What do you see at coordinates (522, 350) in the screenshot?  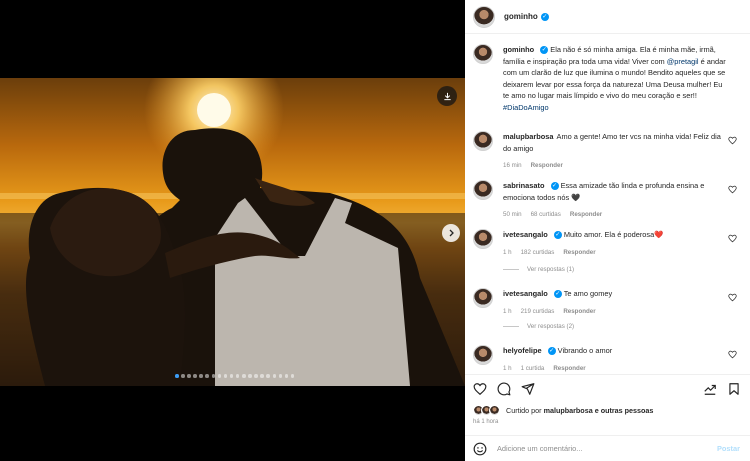 I see `comment-username: helyofelipe` at bounding box center [522, 350].